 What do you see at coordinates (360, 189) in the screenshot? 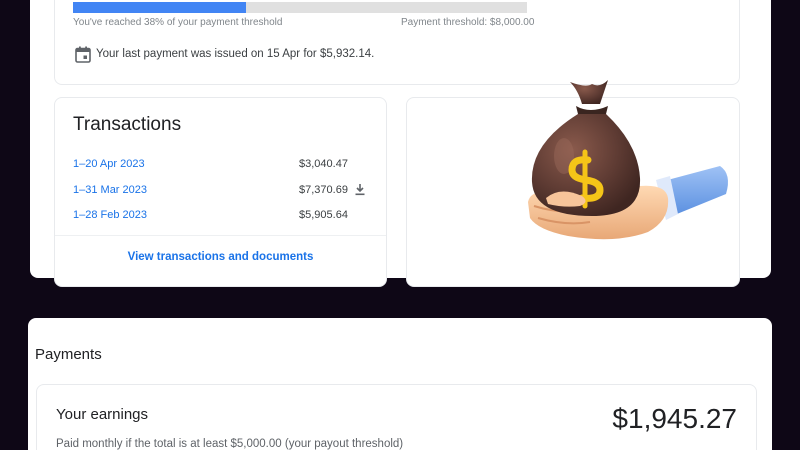
I see `download-icon` at bounding box center [360, 189].